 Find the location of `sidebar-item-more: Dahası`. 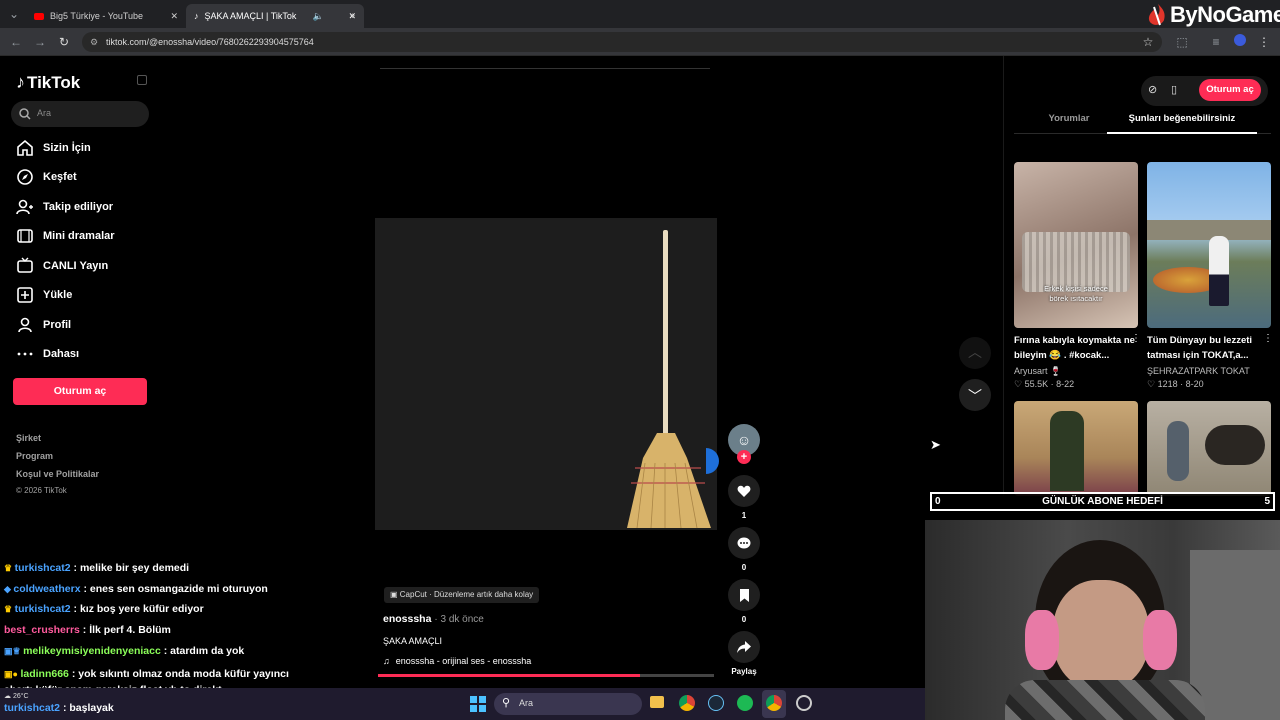

sidebar-item-more: Dahası is located at coordinates (47, 354).